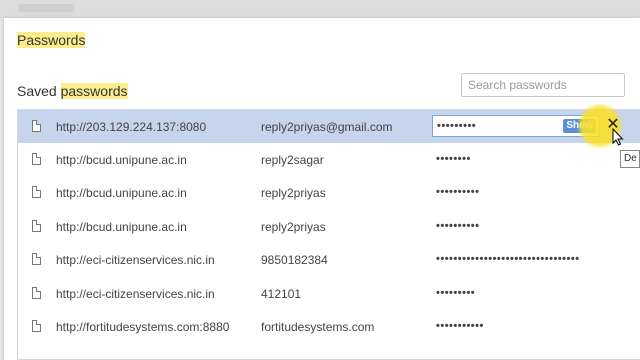  What do you see at coordinates (460, 326) in the screenshot?
I see `password-masked: •••••••••••` at bounding box center [460, 326].